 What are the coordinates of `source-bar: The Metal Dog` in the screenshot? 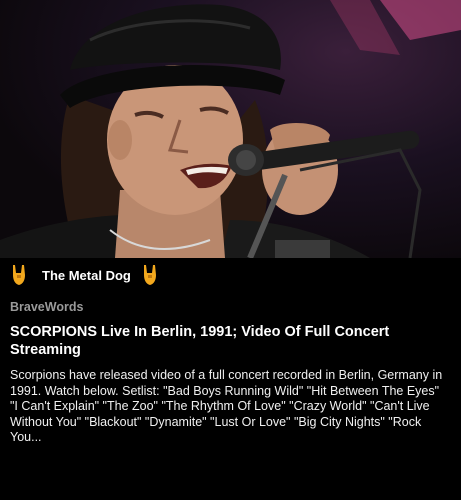 It's located at (230, 275).